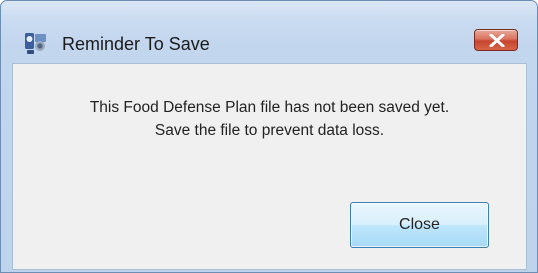 The image size is (538, 273). I want to click on app-icon, so click(36, 43).